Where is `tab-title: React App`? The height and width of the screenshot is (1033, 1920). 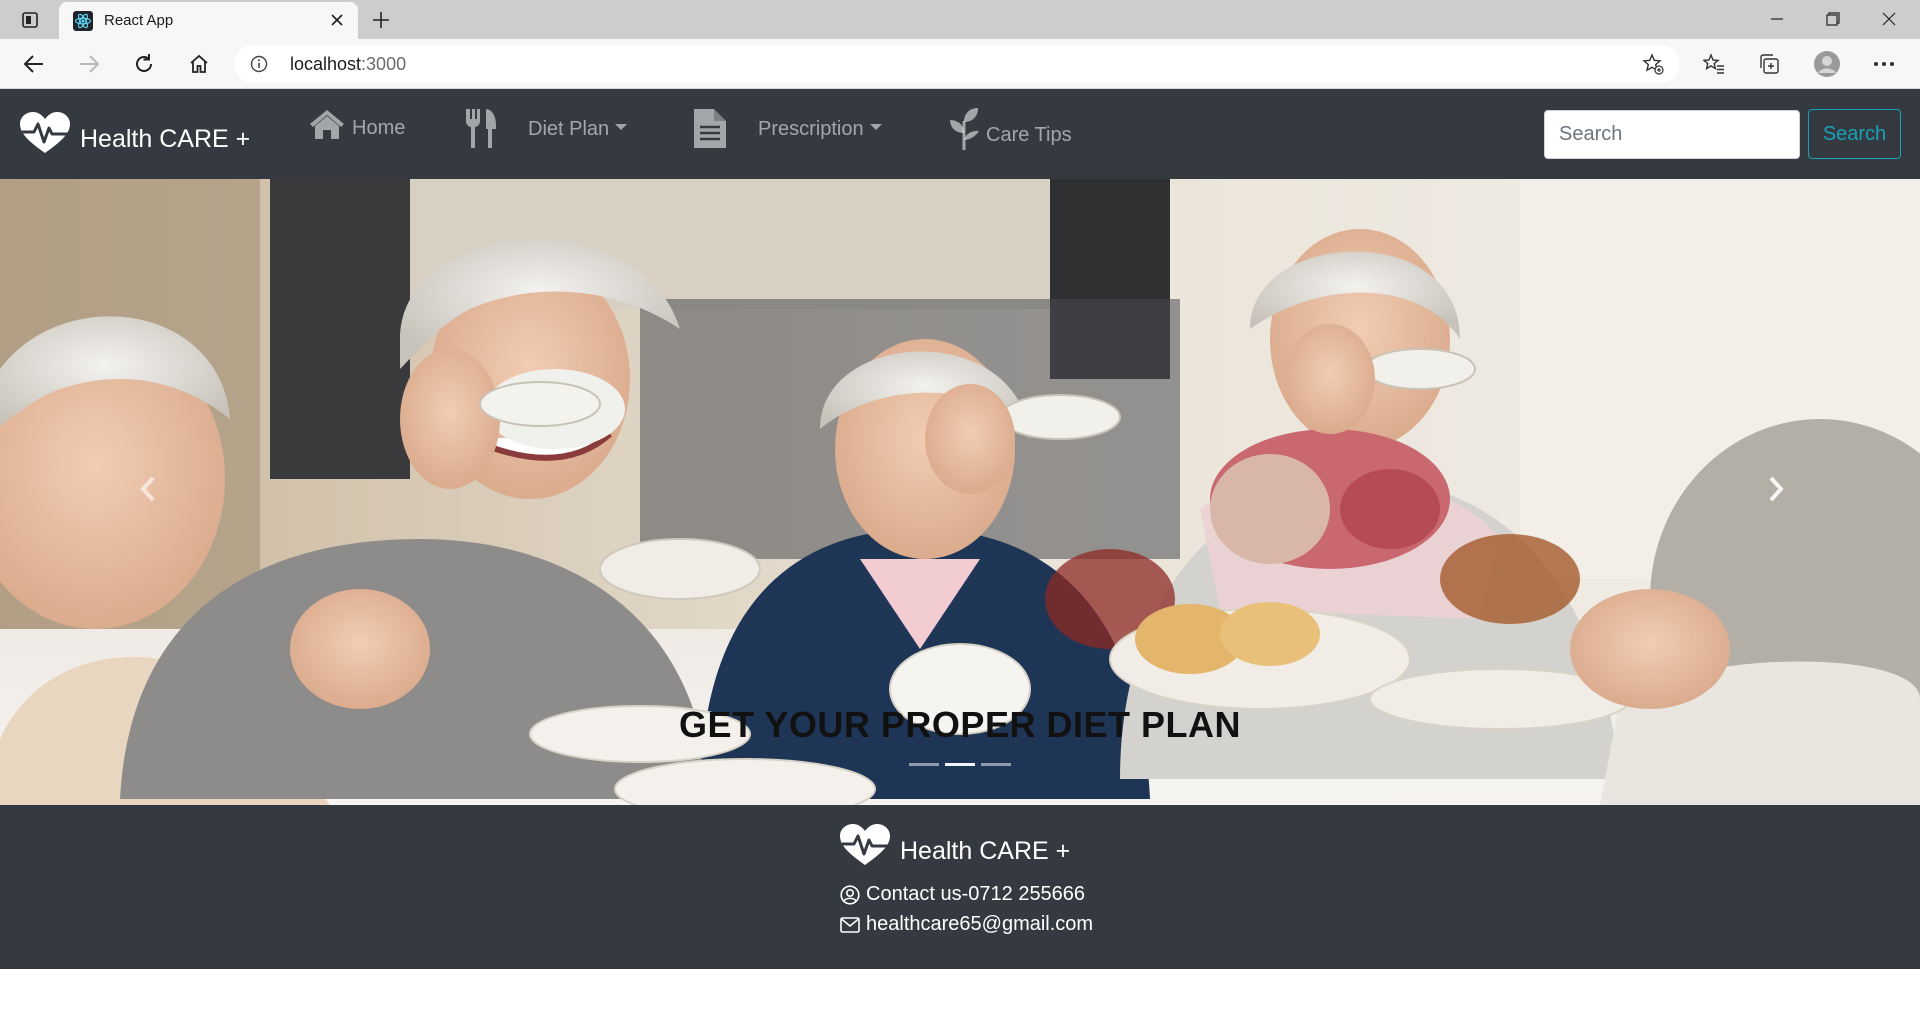 tab-title: React App is located at coordinates (139, 20).